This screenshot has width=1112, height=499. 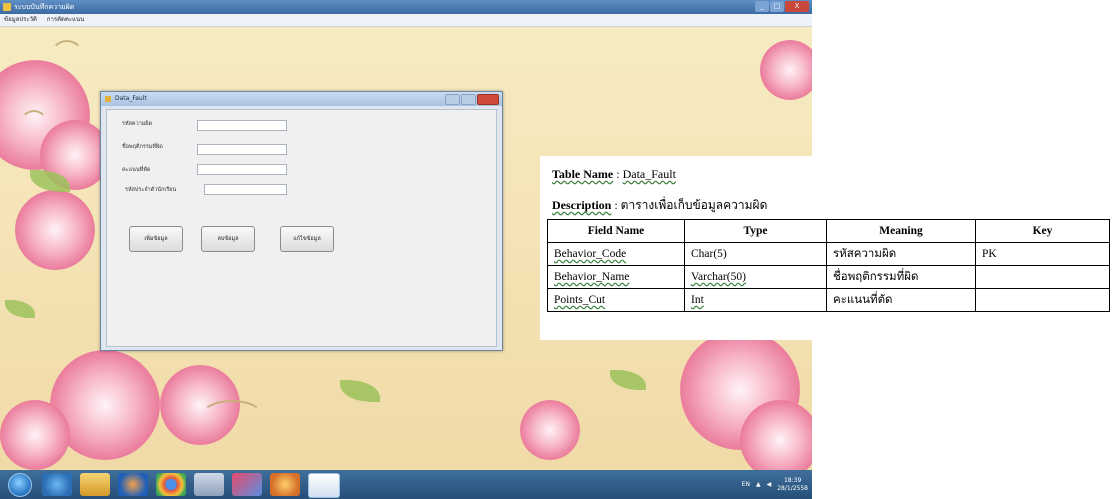 I want to click on start-button-icon, so click(x=20, y=485).